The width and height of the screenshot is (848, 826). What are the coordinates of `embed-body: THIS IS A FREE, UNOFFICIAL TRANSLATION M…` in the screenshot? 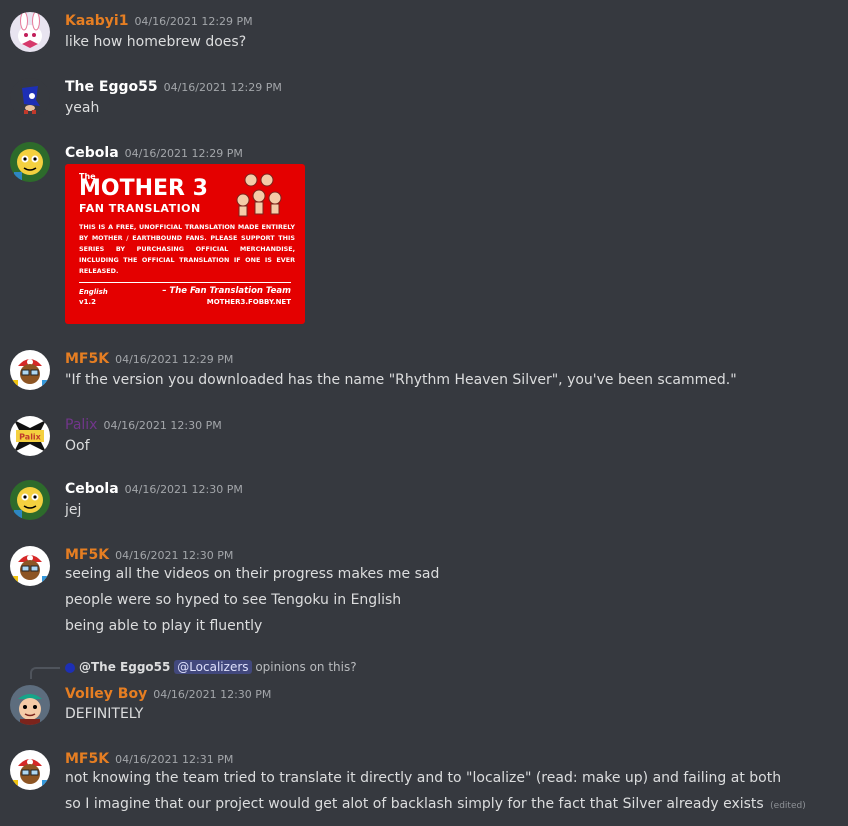 It's located at (187, 249).